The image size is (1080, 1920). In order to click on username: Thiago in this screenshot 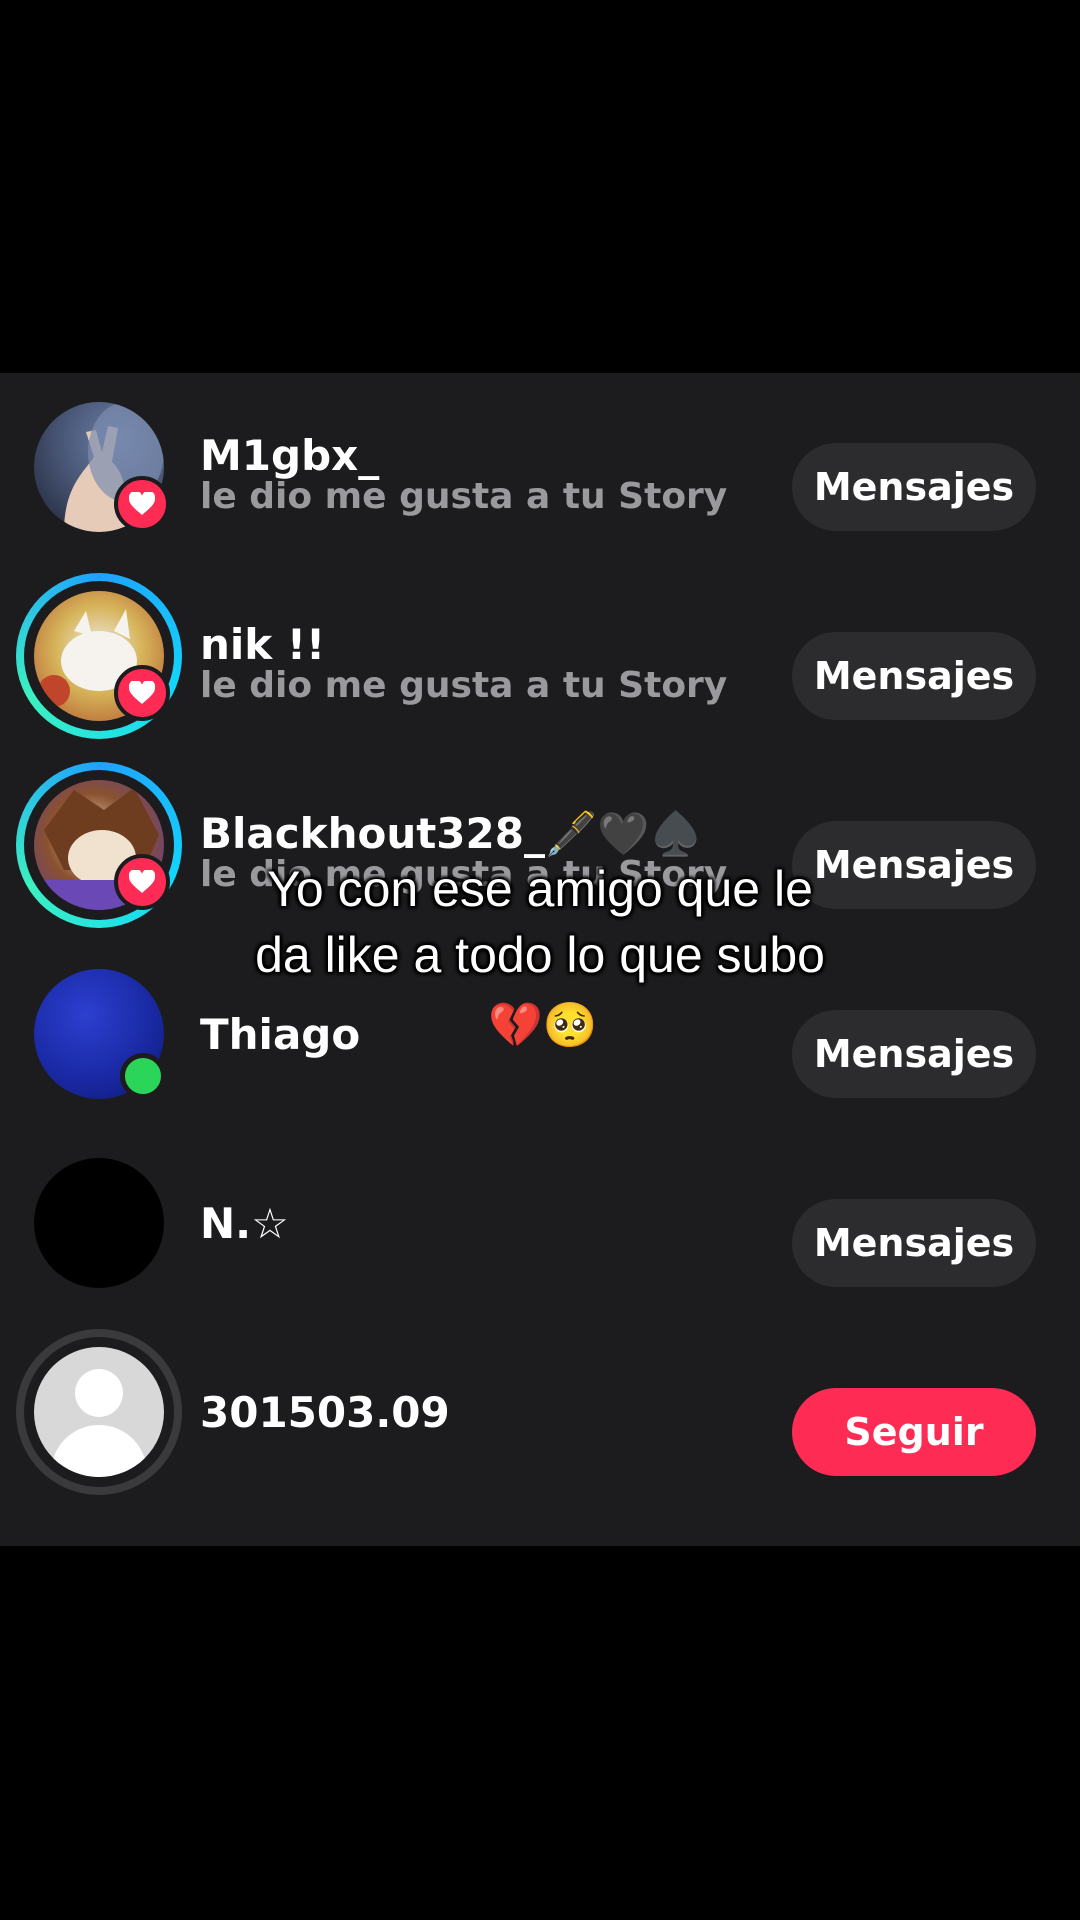, I will do `click(280, 1034)`.